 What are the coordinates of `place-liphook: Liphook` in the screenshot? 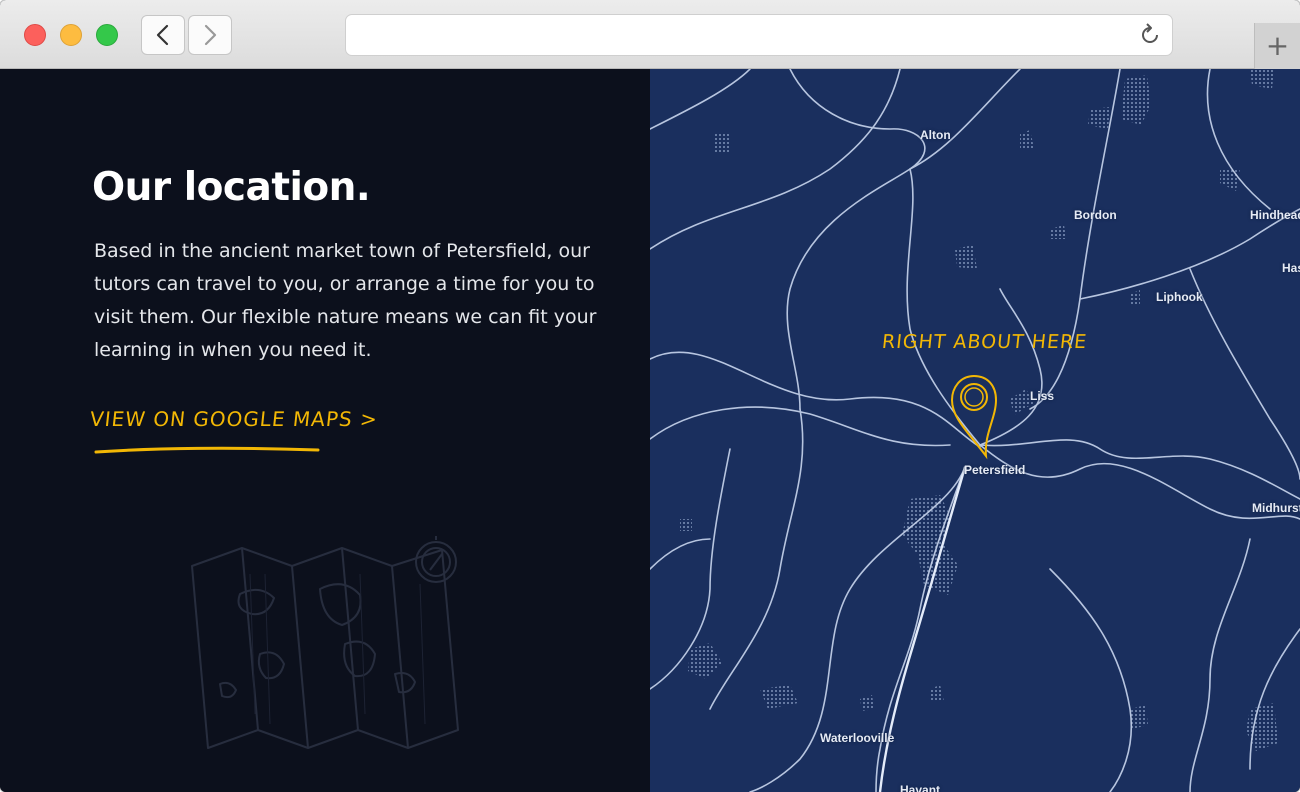 It's located at (1179, 297).